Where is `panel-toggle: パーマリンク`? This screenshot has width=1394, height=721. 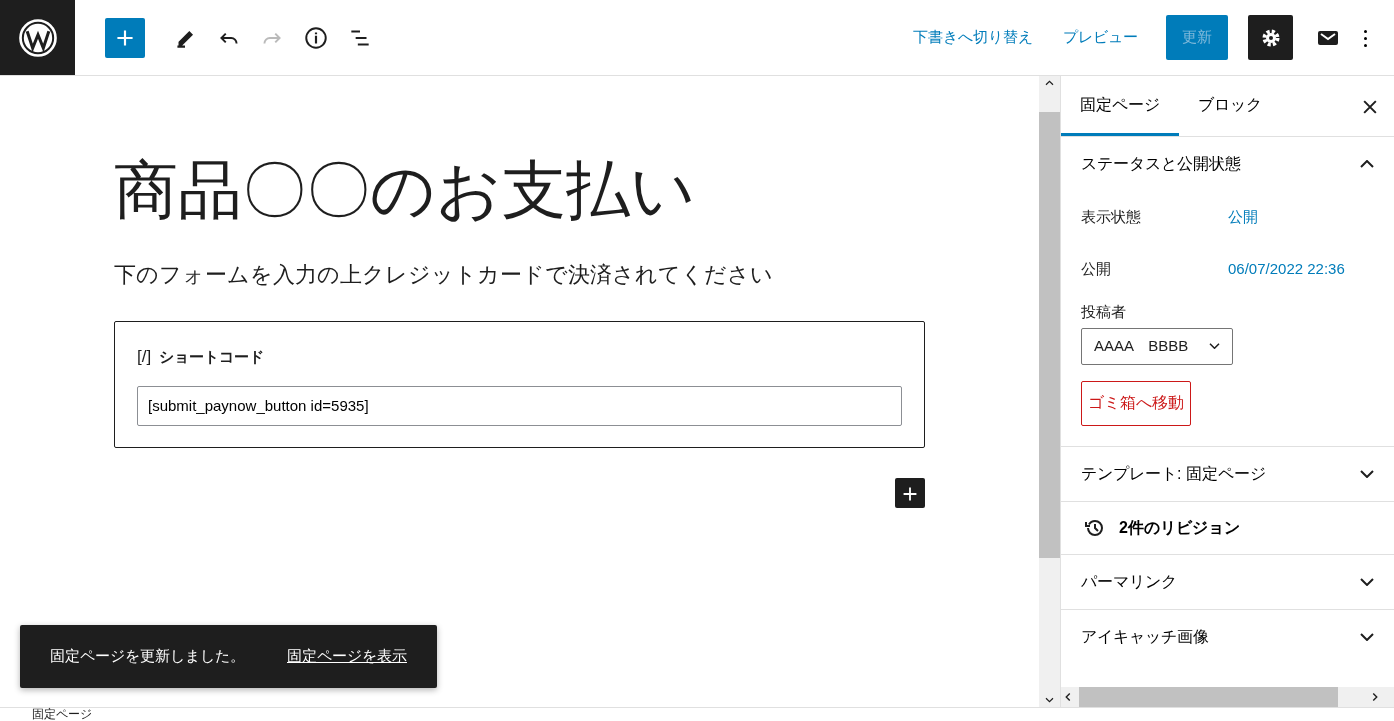
panel-toggle: パーマリンク is located at coordinates (1227, 581).